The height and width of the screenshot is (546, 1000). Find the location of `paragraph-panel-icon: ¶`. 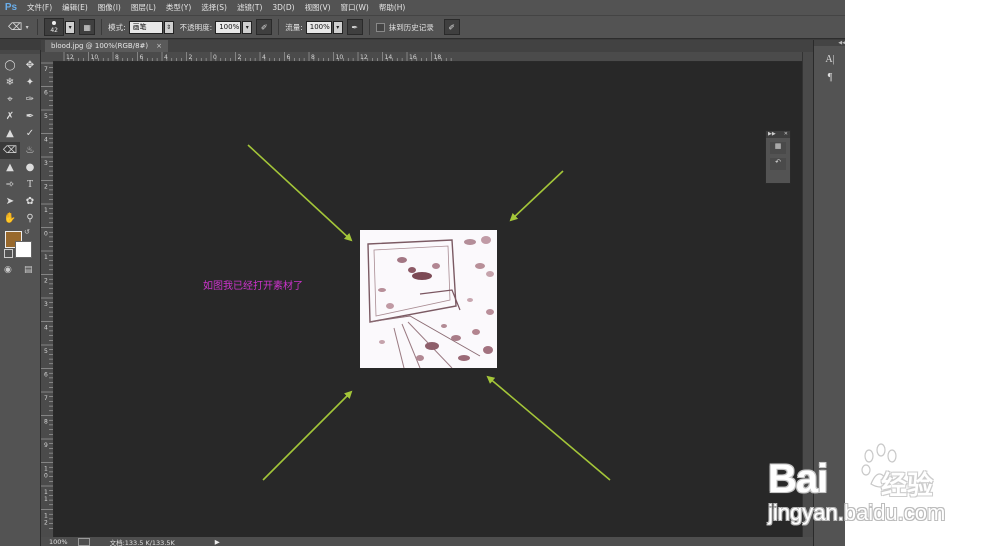

paragraph-panel-icon: ¶ is located at coordinates (830, 79).